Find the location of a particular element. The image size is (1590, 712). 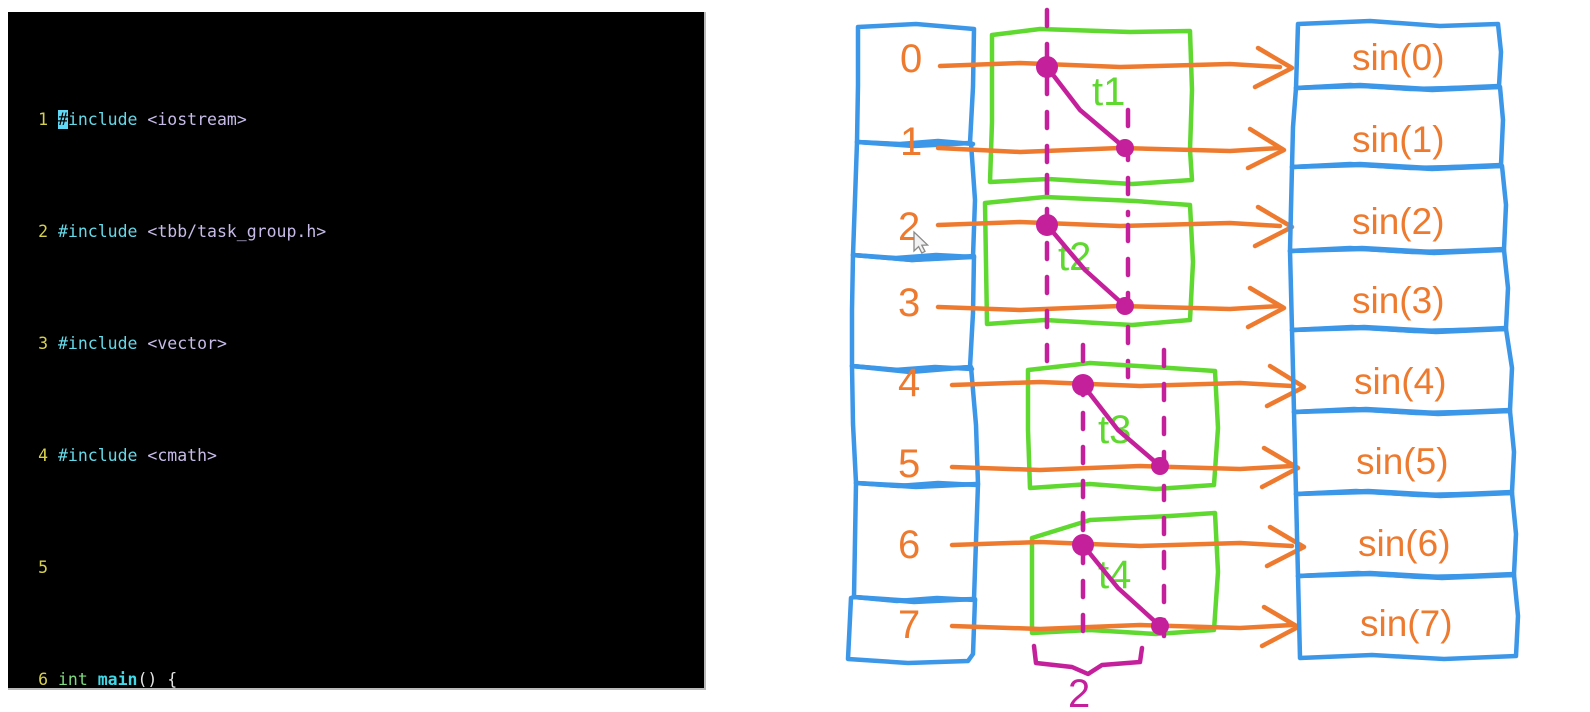

line-number: 4 is located at coordinates (43, 455).